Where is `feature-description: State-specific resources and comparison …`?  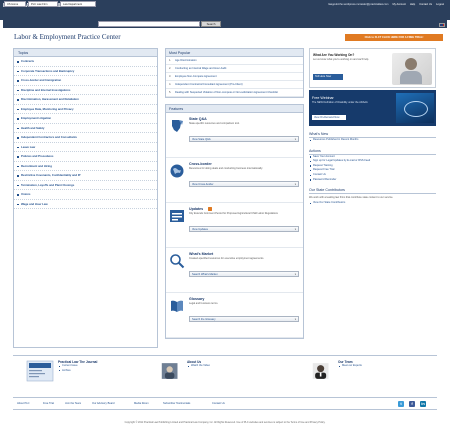 feature-description: State-specific resources and comparison … is located at coordinates (214, 123).